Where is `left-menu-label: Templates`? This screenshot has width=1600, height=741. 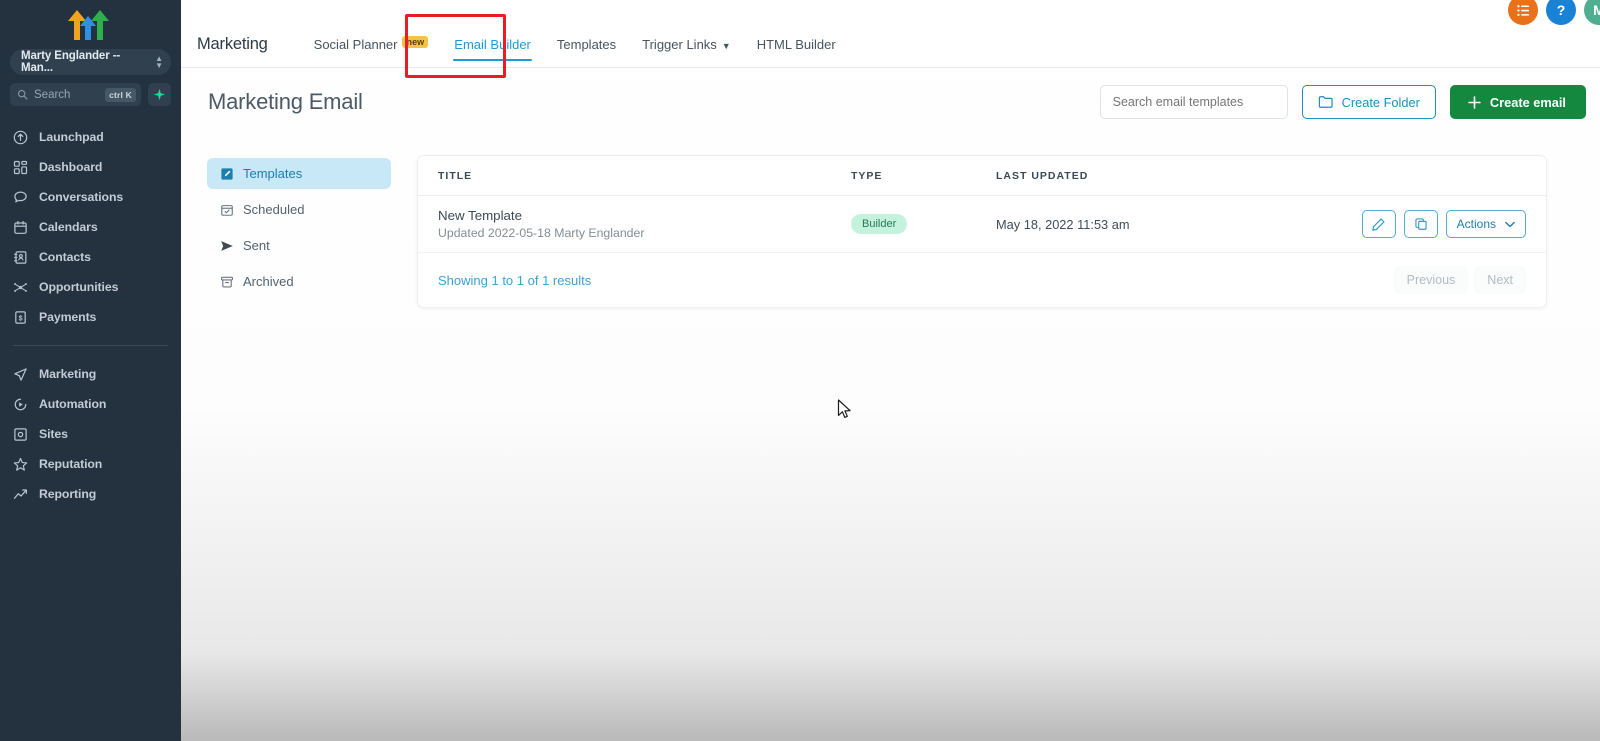
left-menu-label: Templates is located at coordinates (273, 173).